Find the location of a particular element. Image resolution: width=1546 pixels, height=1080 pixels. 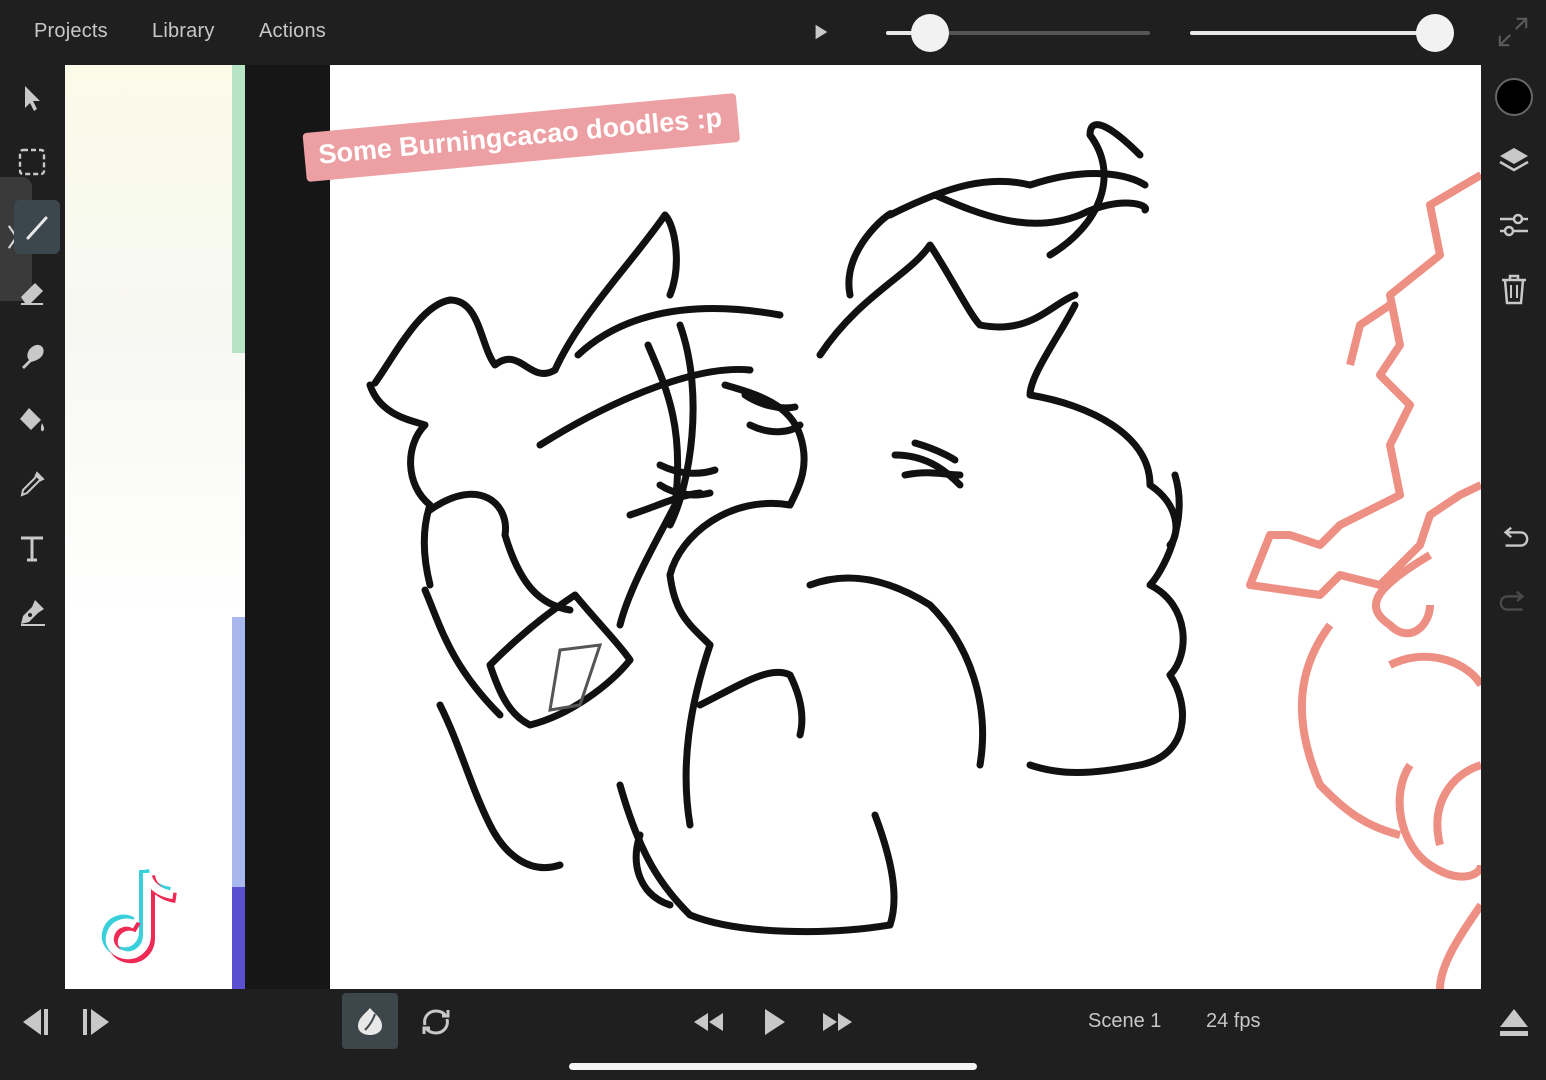

fill-bucket-icon is located at coordinates (32, 420).